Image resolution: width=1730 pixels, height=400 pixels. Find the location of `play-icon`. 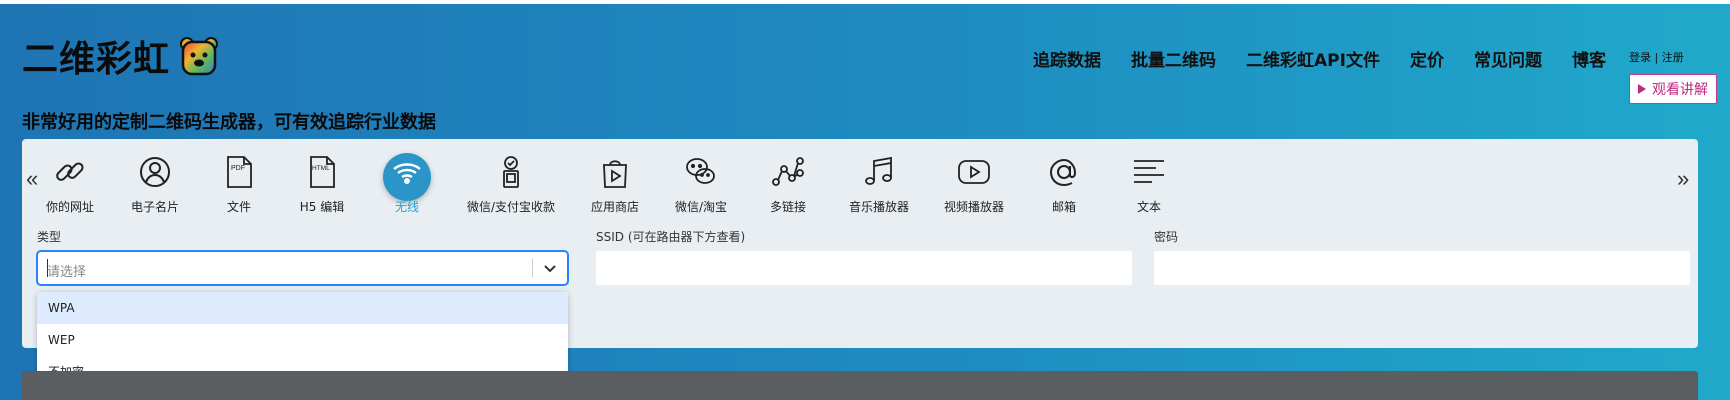

play-icon is located at coordinates (1642, 89).